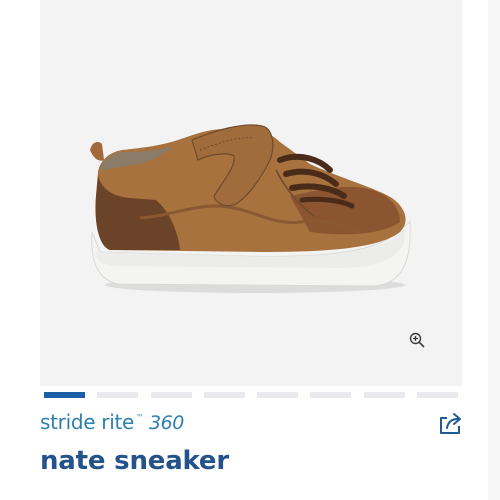 The width and height of the screenshot is (500, 500). What do you see at coordinates (417, 340) in the screenshot?
I see `zoom-in-icon` at bounding box center [417, 340].